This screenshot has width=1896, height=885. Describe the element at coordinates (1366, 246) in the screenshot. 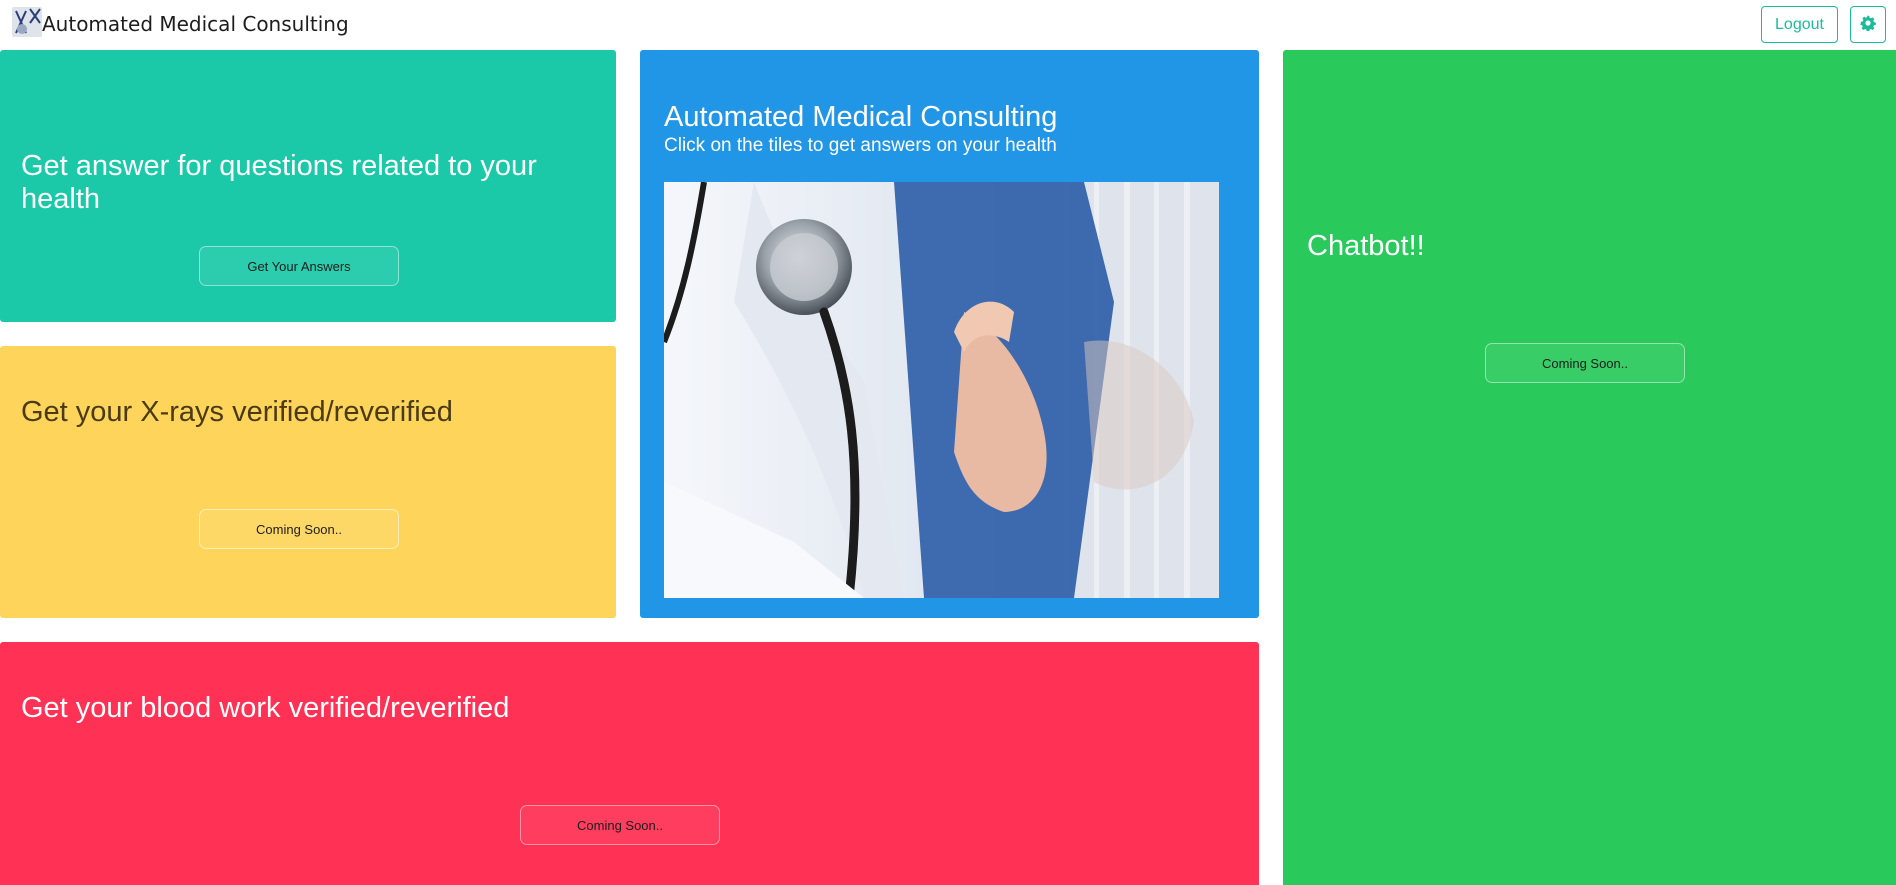

I see `chatbot-title: Chatbot!!` at that location.